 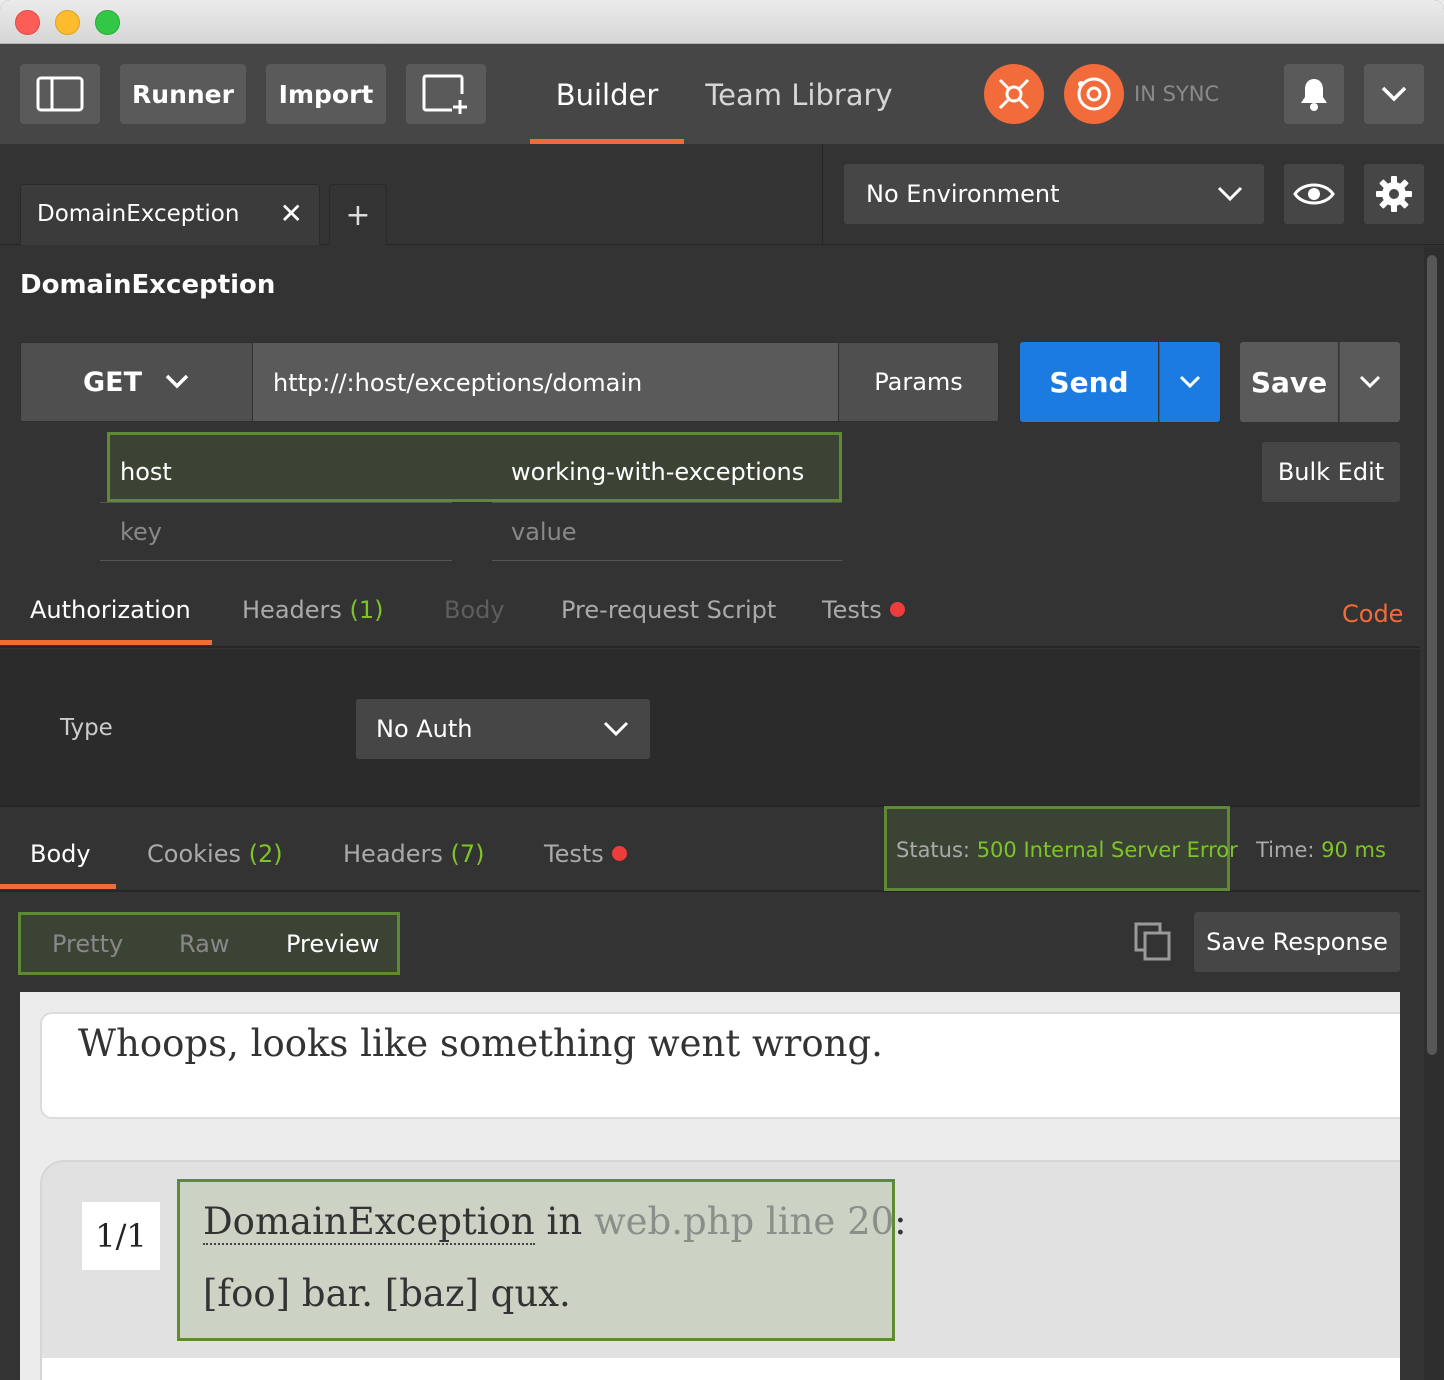 What do you see at coordinates (366, 610) in the screenshot?
I see `headers-count: (1)` at bounding box center [366, 610].